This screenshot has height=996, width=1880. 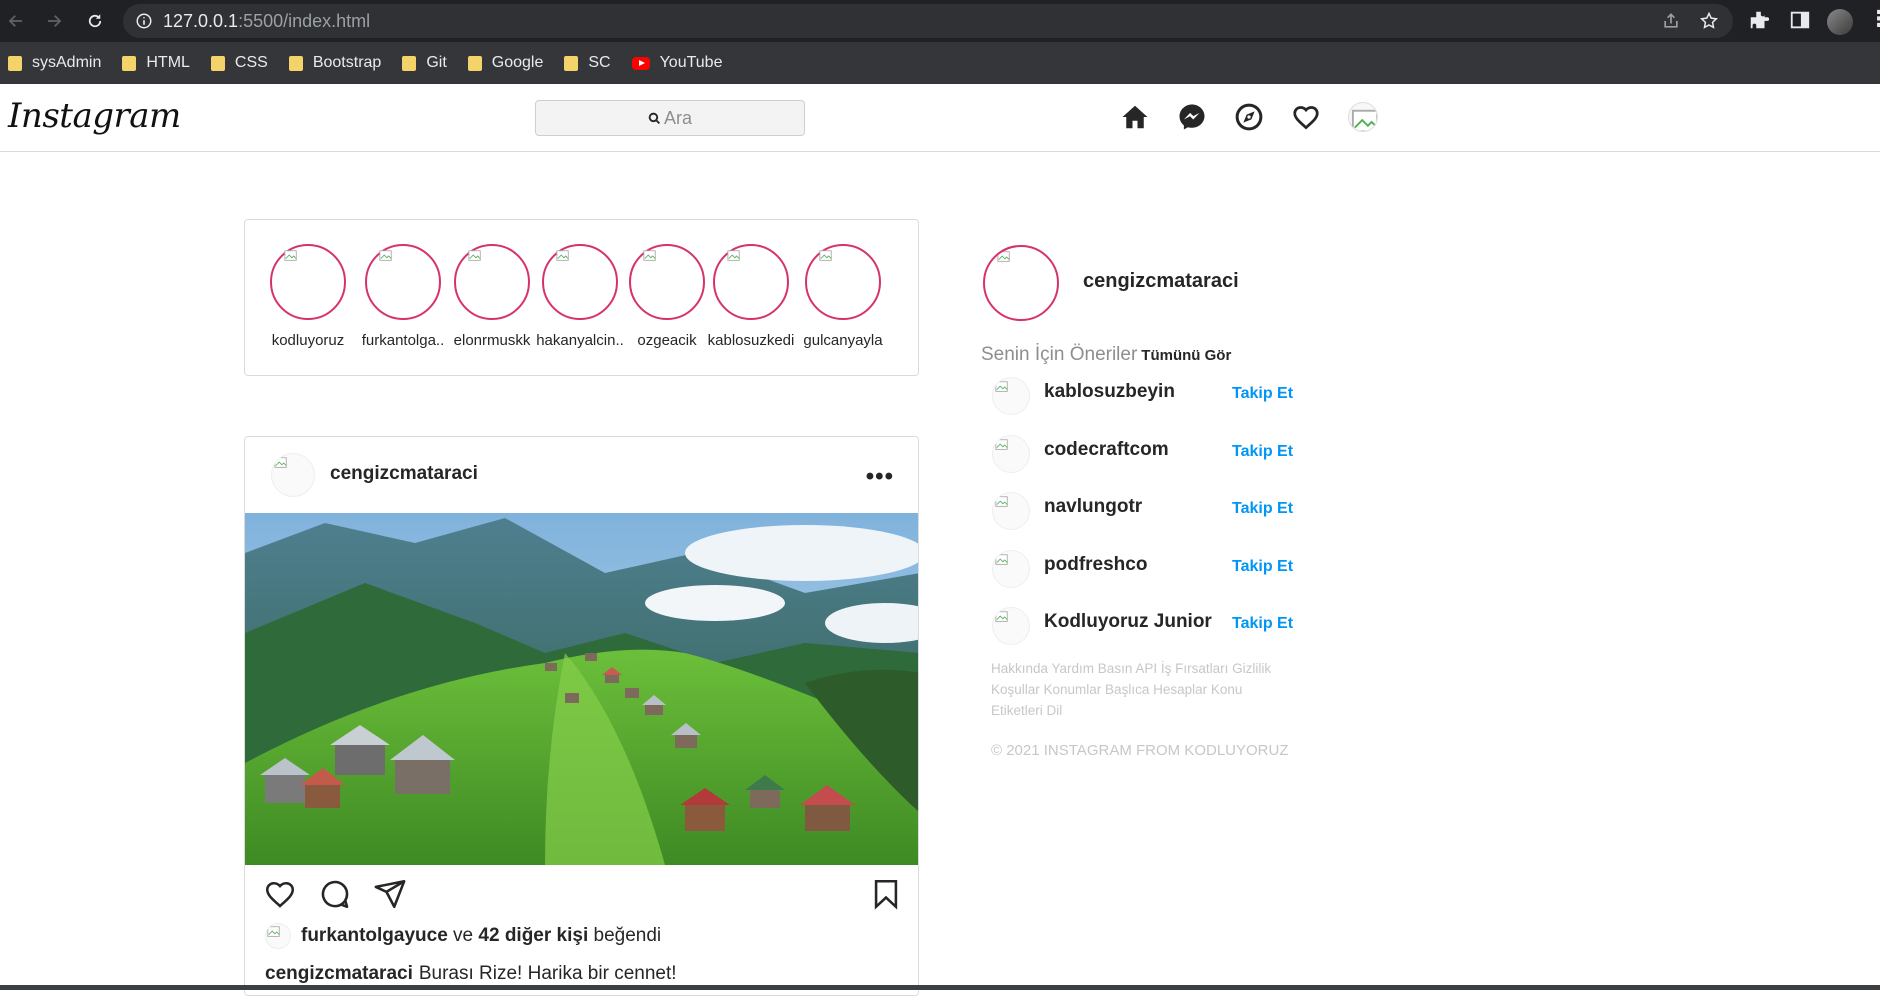 What do you see at coordinates (1709, 21) in the screenshot?
I see `star-icon` at bounding box center [1709, 21].